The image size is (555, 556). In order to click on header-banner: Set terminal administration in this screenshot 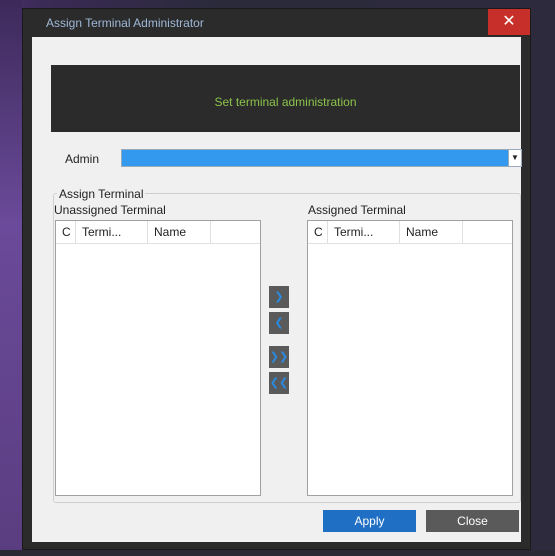, I will do `click(285, 98)`.